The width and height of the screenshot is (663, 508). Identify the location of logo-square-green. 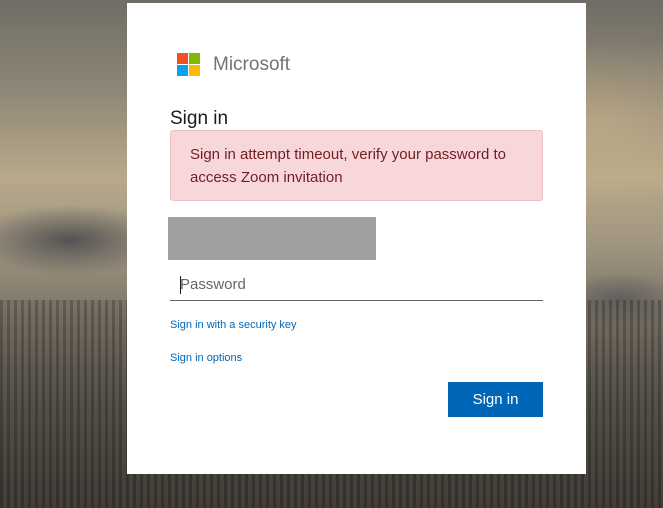
(194, 58).